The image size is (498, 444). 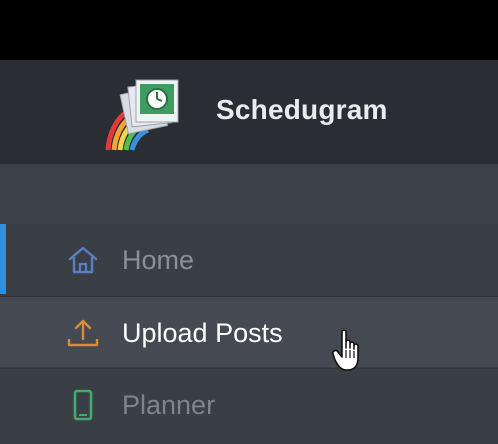 What do you see at coordinates (202, 333) in the screenshot?
I see `sidebar-item-label: Upload Posts` at bounding box center [202, 333].